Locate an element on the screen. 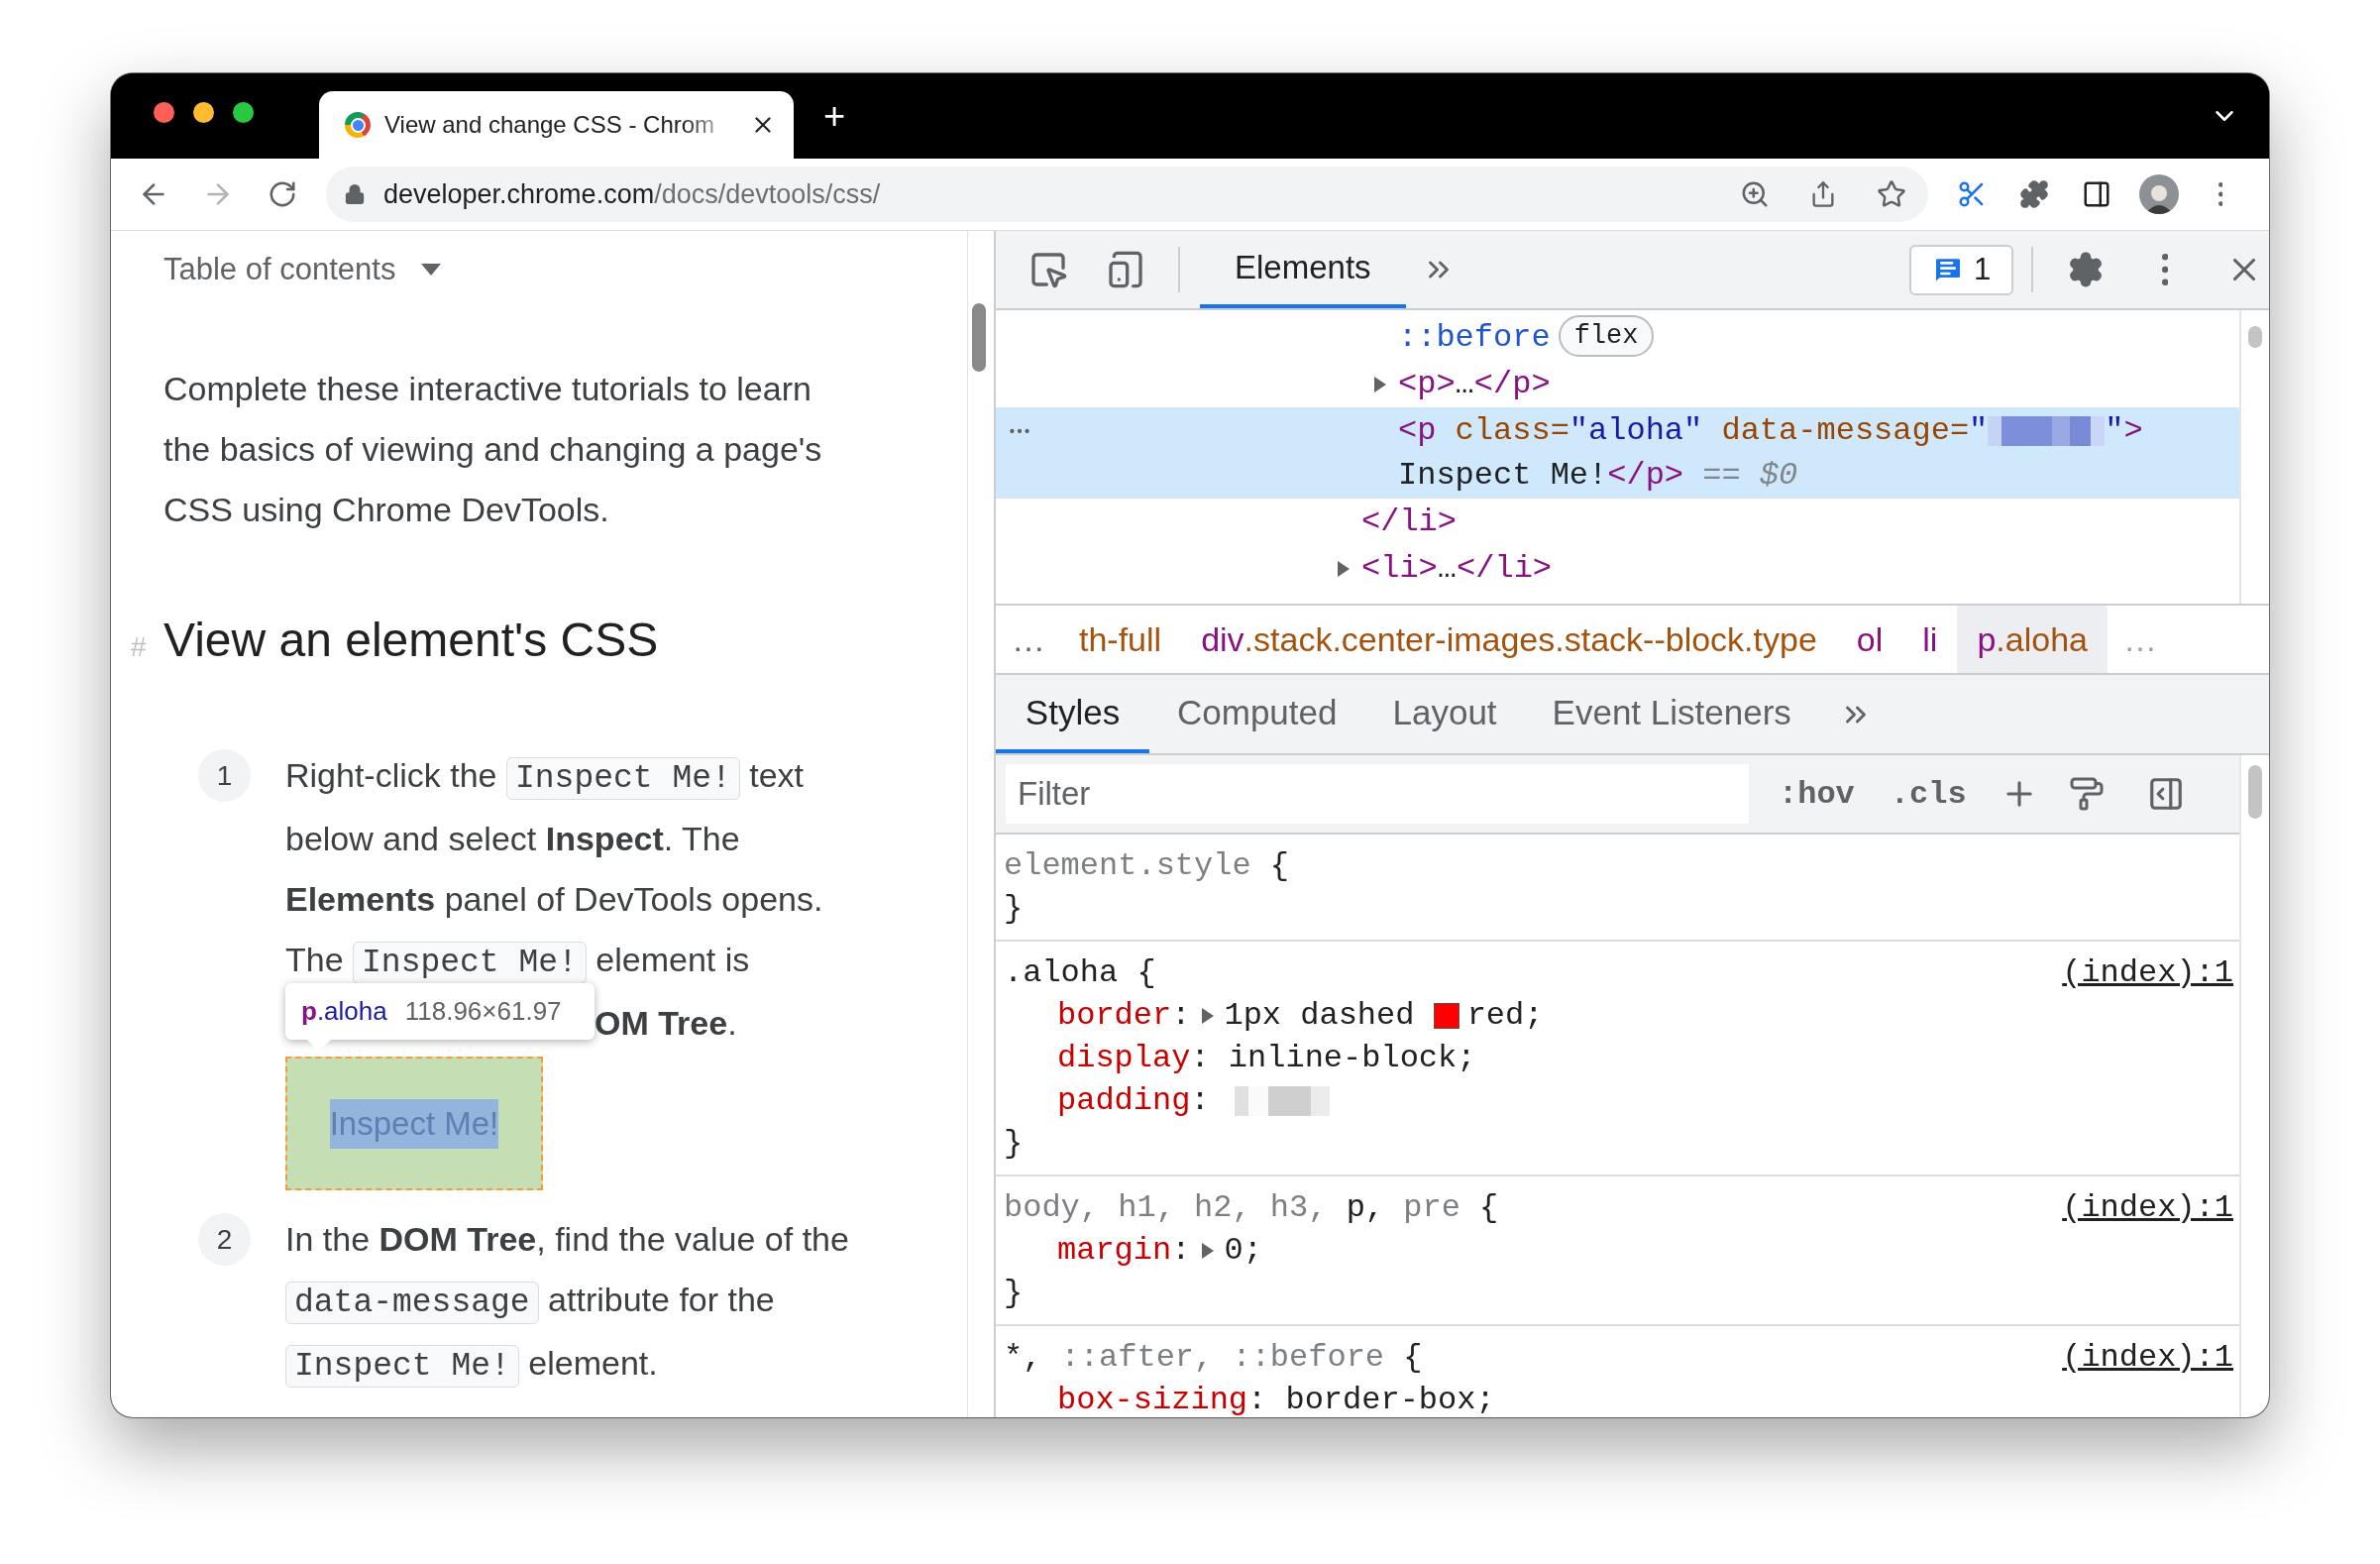 This screenshot has width=2380, height=1564. sidebar-tab: Layout is located at coordinates (1444, 714).